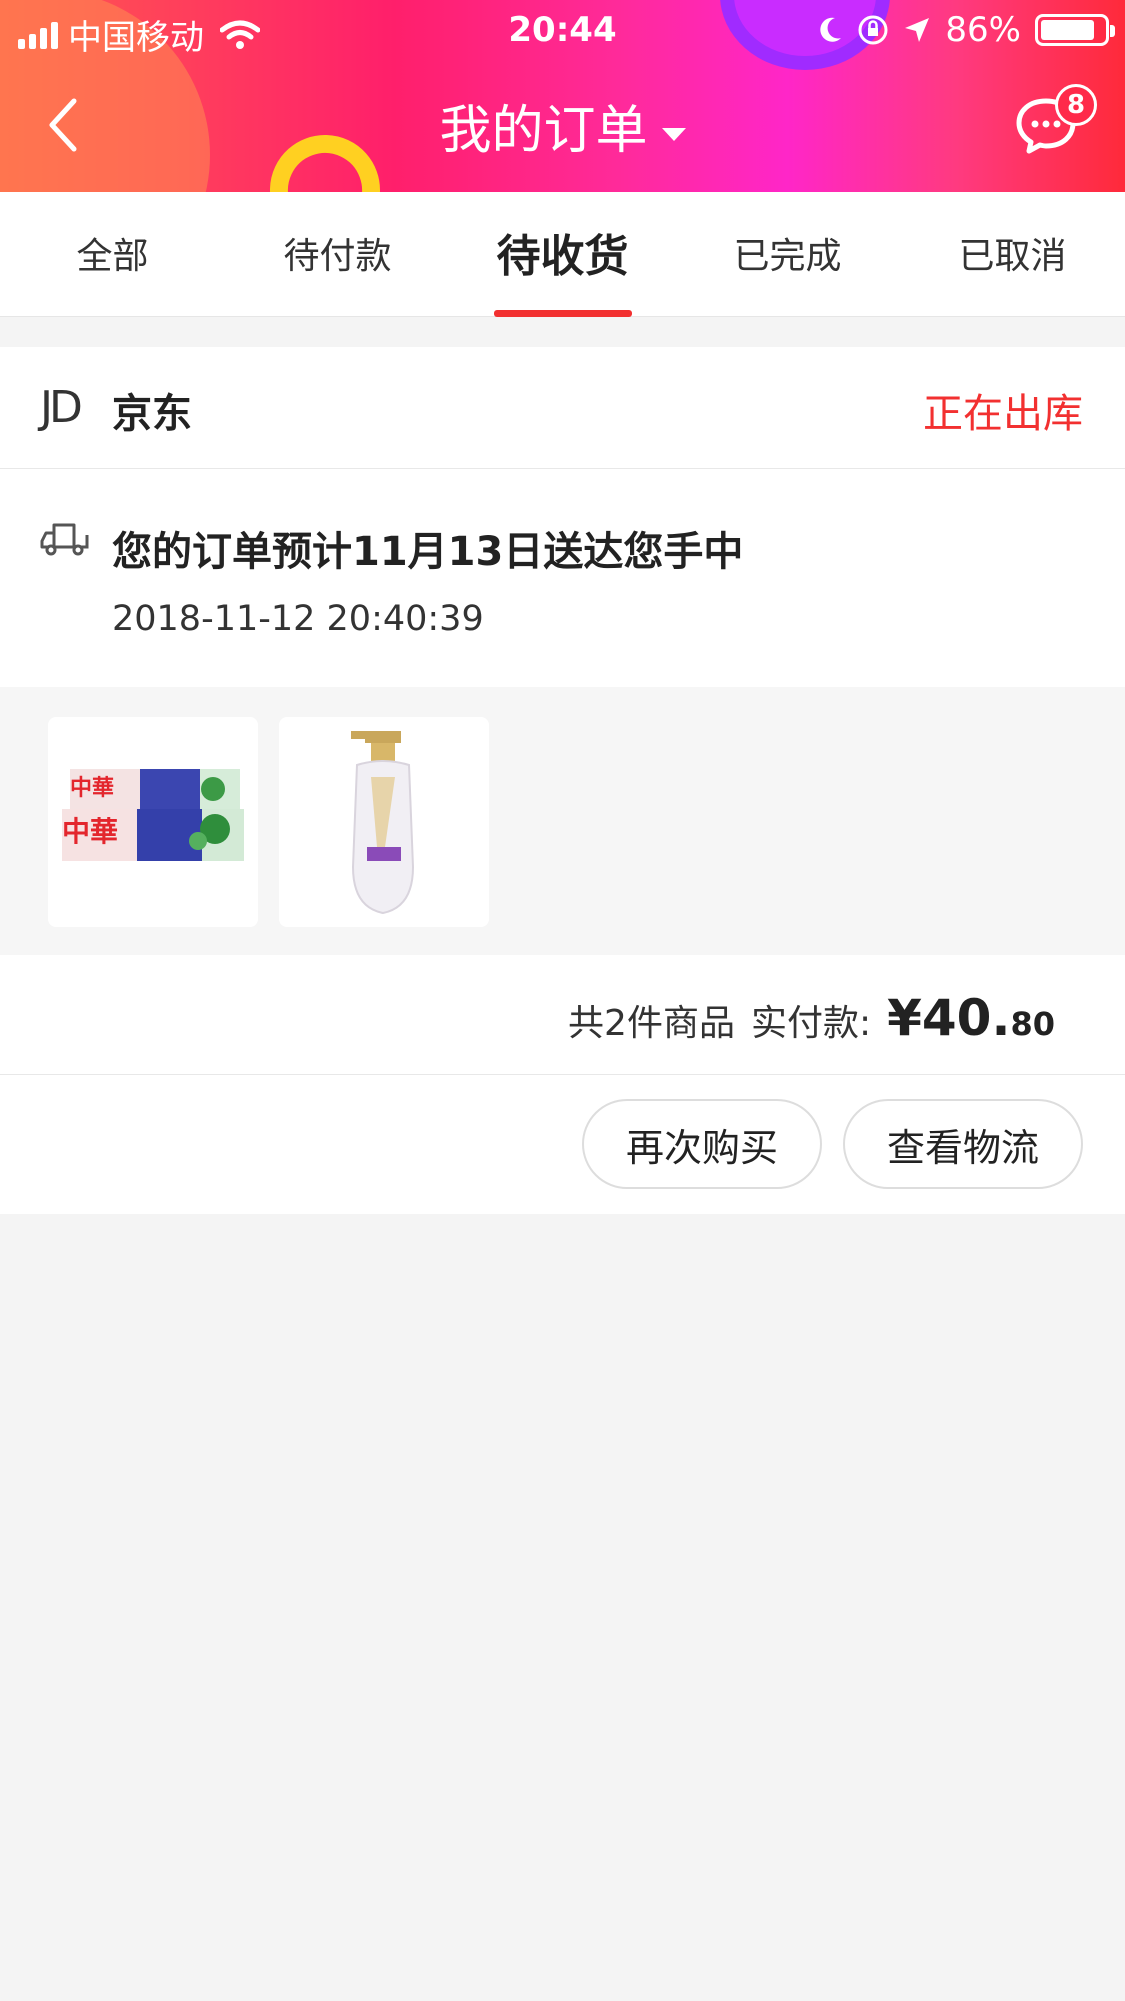  Describe the element at coordinates (563, 313) in the screenshot. I see `active-tab-indicator` at that location.